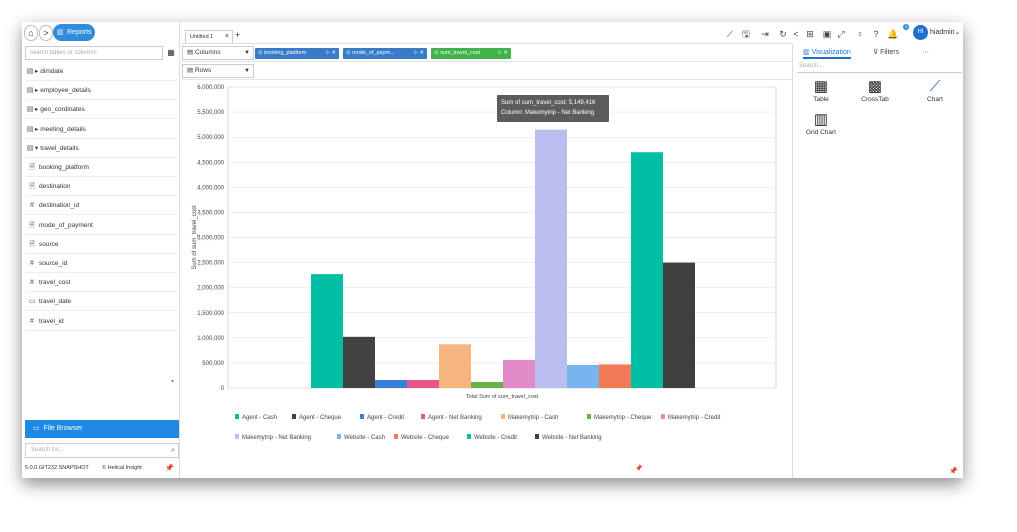 The width and height of the screenshot is (1017, 532). Describe the element at coordinates (925, 52) in the screenshot. I see `more-options-icon: ···` at that location.